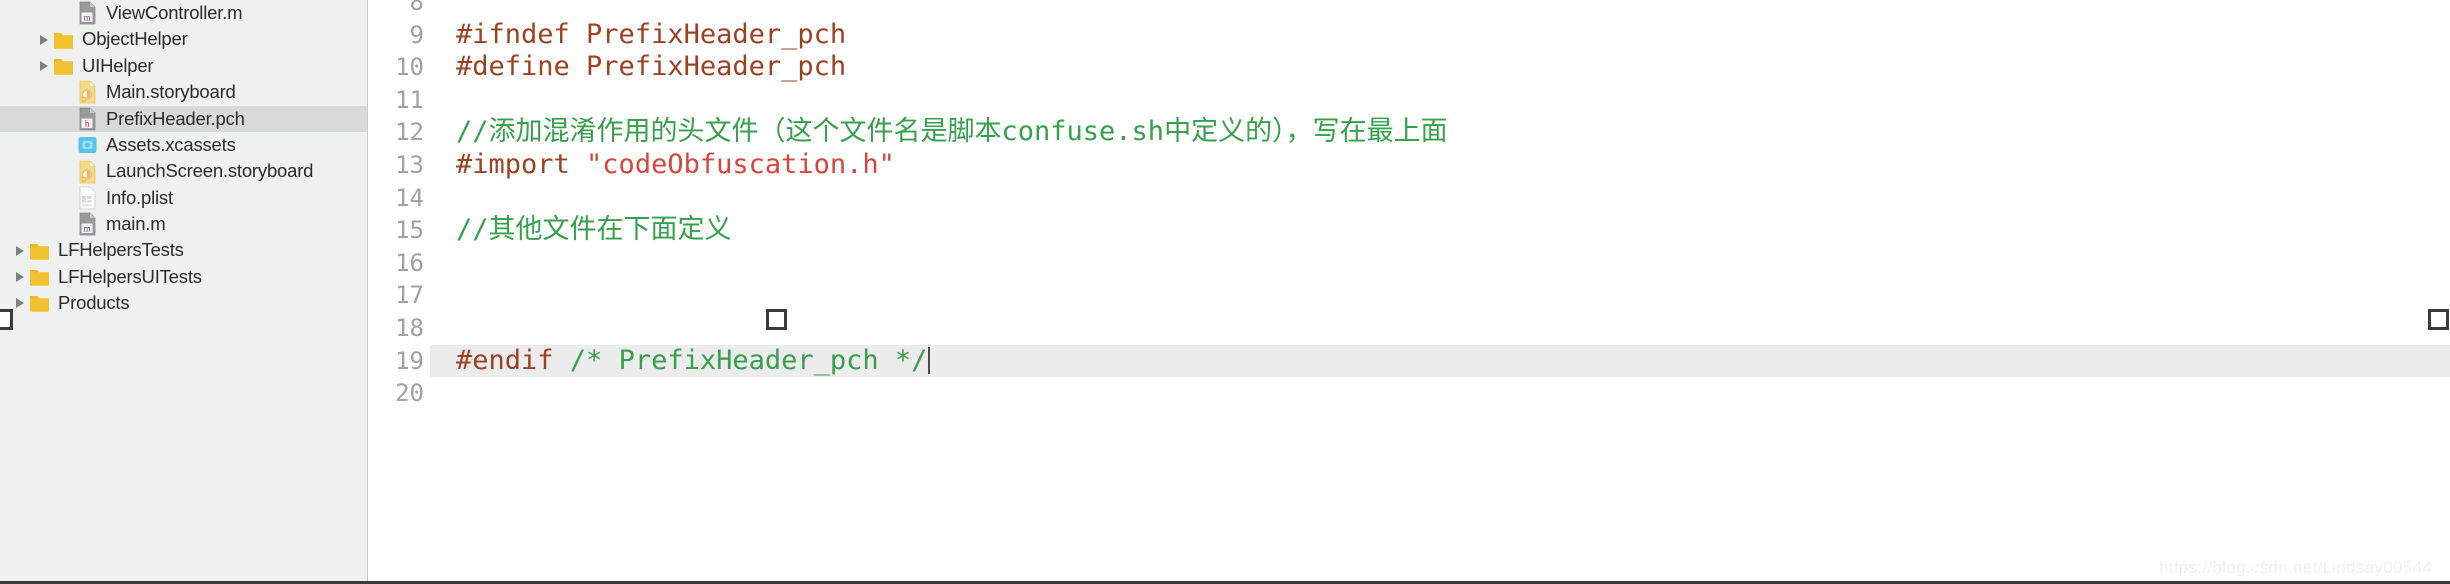 The width and height of the screenshot is (2450, 584). I want to click on code-line: 13 #import "codeObfuscation.h", so click(1409, 165).